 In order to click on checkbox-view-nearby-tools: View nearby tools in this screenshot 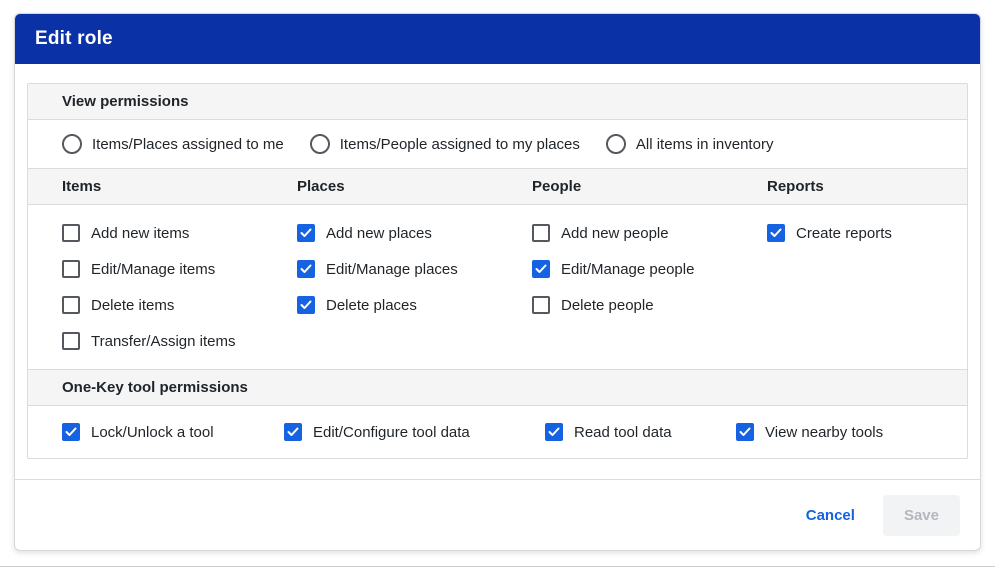, I will do `click(841, 432)`.